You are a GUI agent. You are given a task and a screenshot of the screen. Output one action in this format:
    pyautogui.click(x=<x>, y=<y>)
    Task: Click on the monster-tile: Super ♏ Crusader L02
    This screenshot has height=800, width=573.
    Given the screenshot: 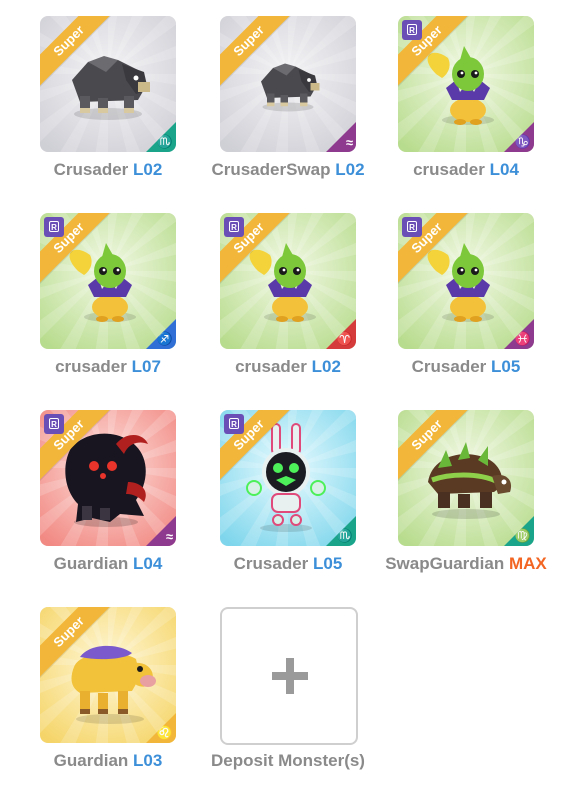 What is the action you would take?
    pyautogui.click(x=90, y=90)
    